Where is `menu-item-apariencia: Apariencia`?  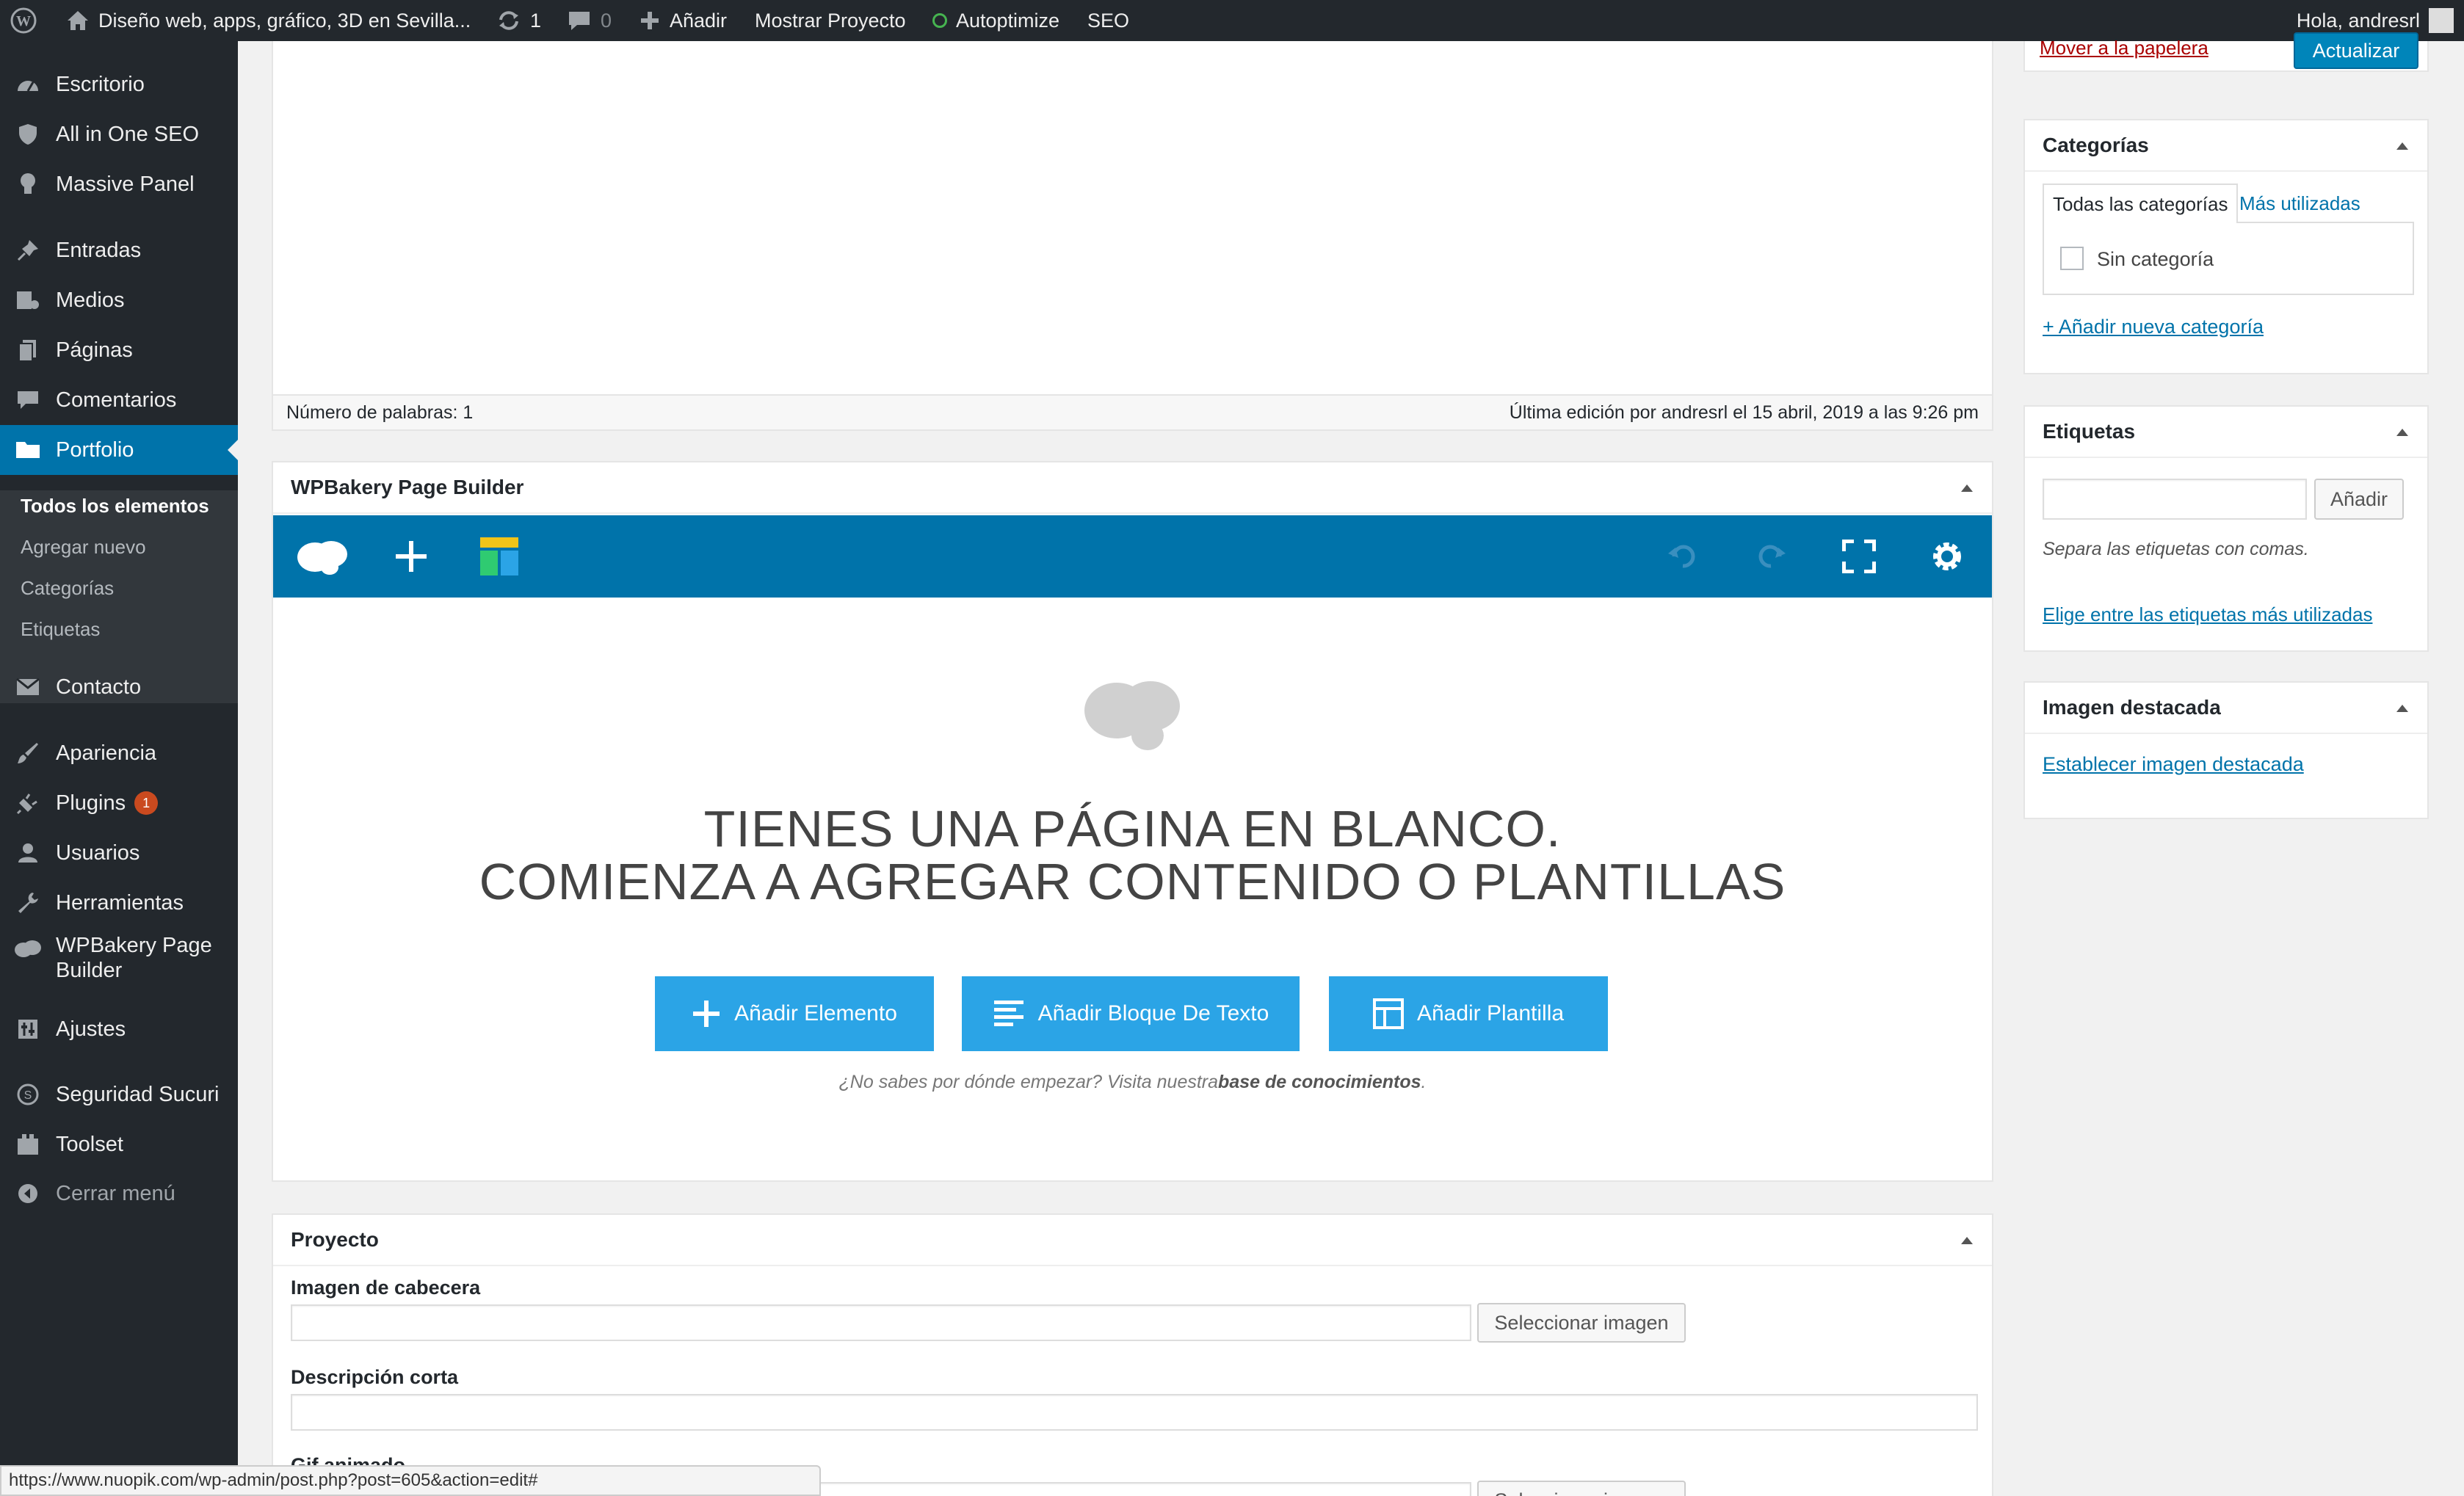 menu-item-apariencia: Apariencia is located at coordinates (119, 753).